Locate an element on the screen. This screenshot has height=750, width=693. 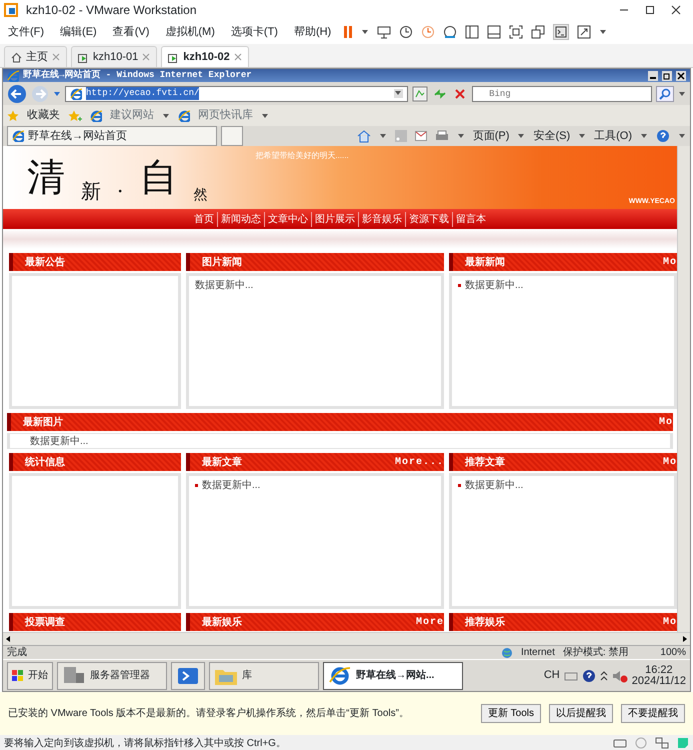
maximize-icon is located at coordinates (650, 10).